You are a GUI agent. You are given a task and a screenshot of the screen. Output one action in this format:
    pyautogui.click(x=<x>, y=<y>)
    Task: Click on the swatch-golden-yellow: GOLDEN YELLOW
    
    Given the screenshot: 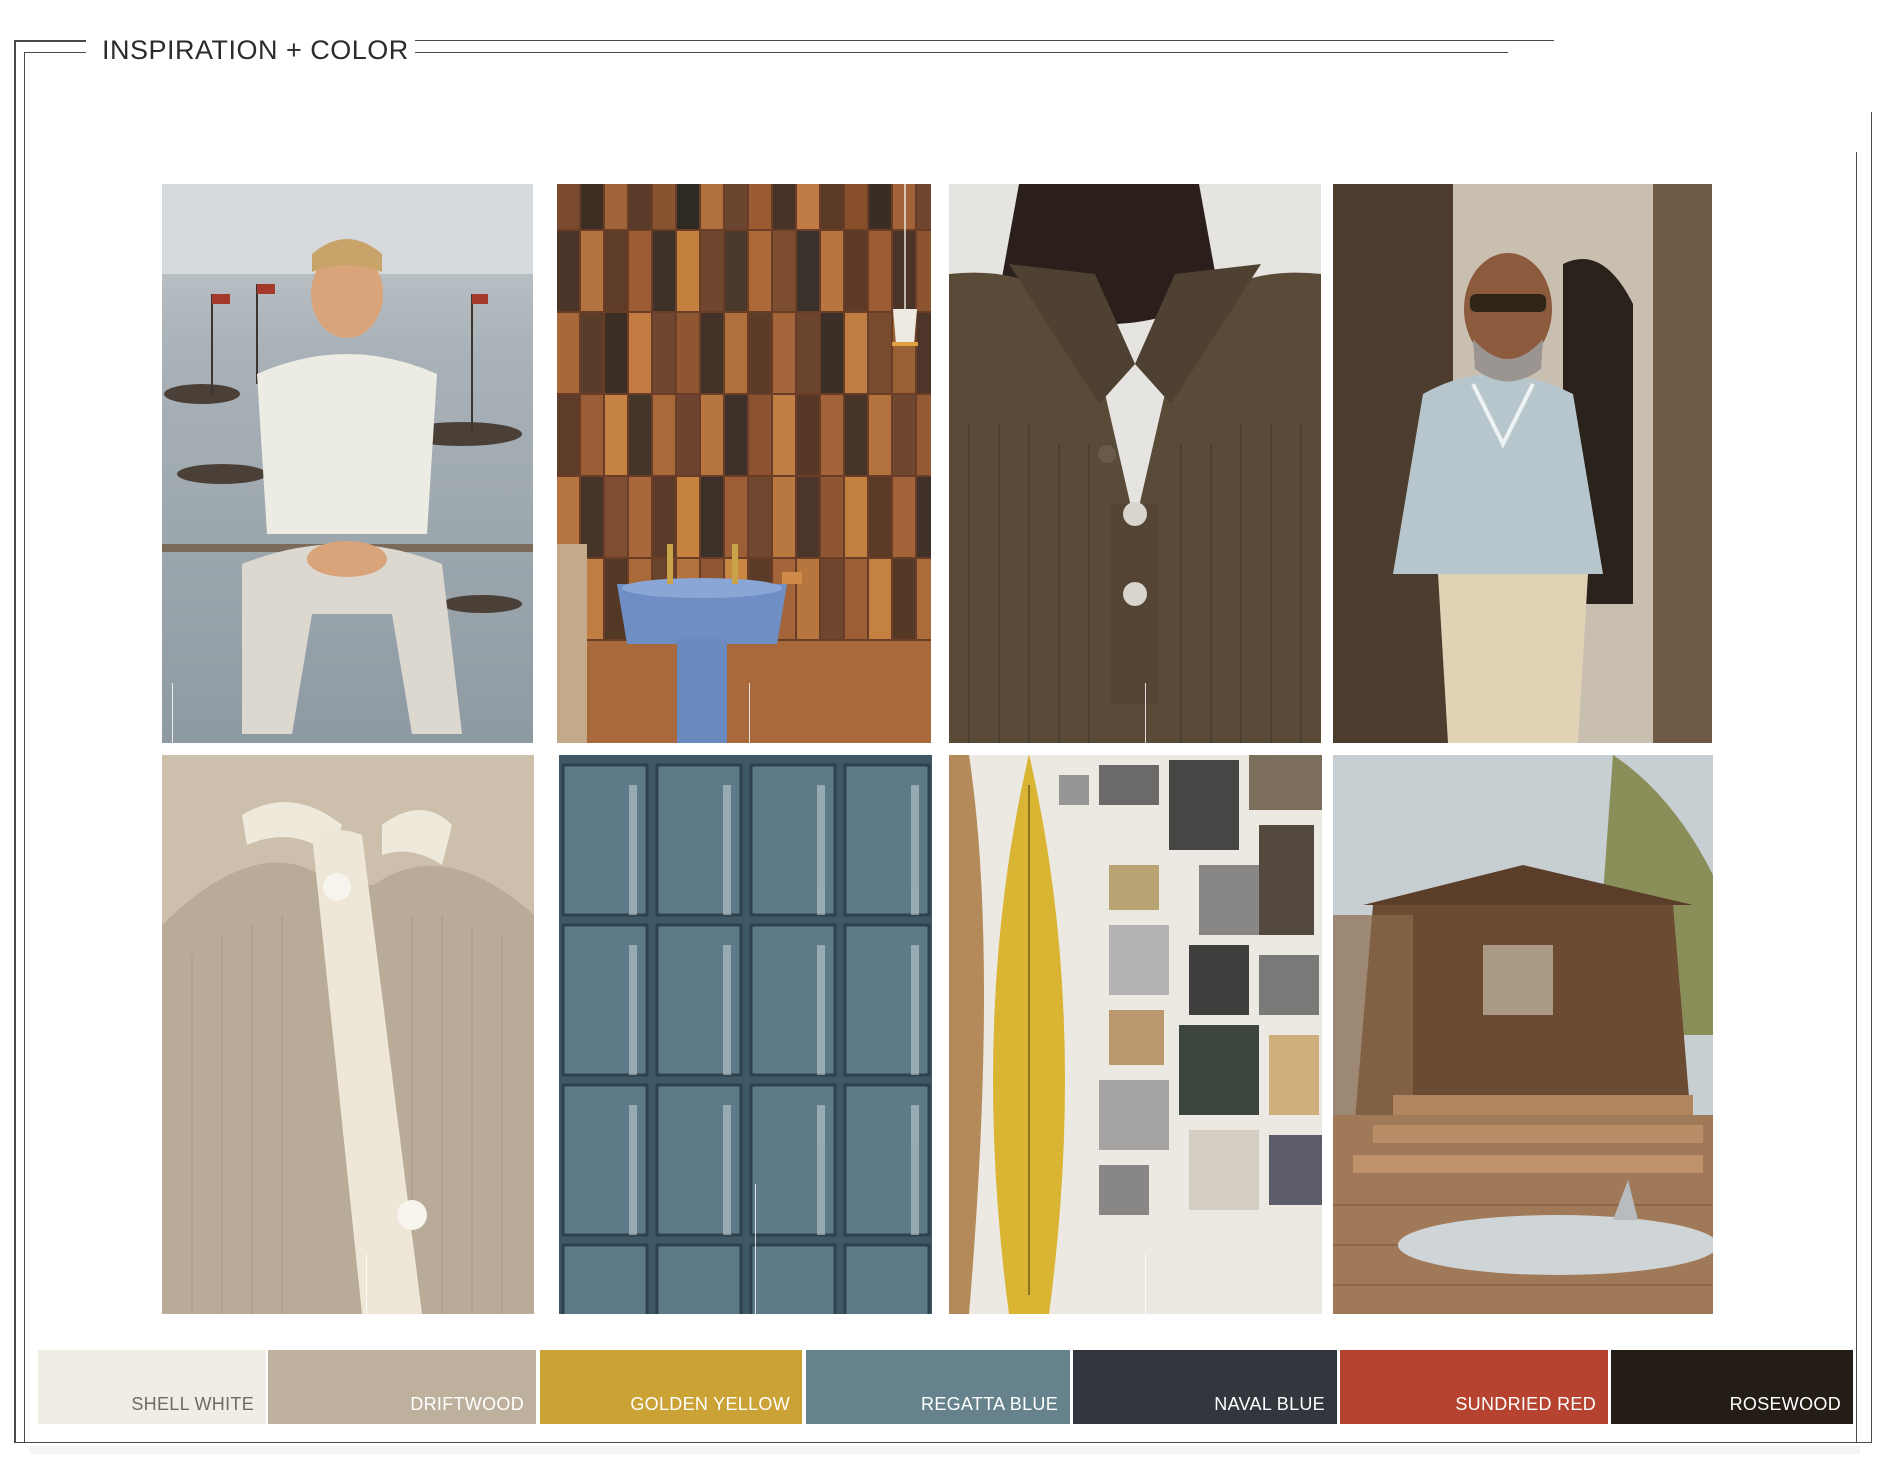 What is the action you would take?
    pyautogui.click(x=671, y=1387)
    